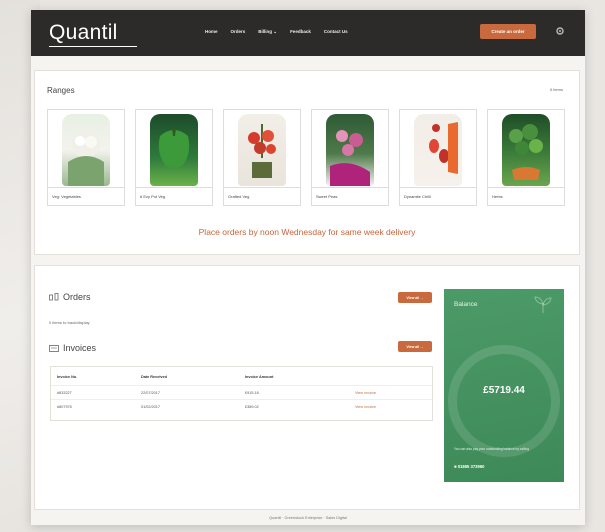 The height and width of the screenshot is (532, 605). Describe the element at coordinates (259, 377) in the screenshot. I see `column-header: Invoice Amount` at that location.